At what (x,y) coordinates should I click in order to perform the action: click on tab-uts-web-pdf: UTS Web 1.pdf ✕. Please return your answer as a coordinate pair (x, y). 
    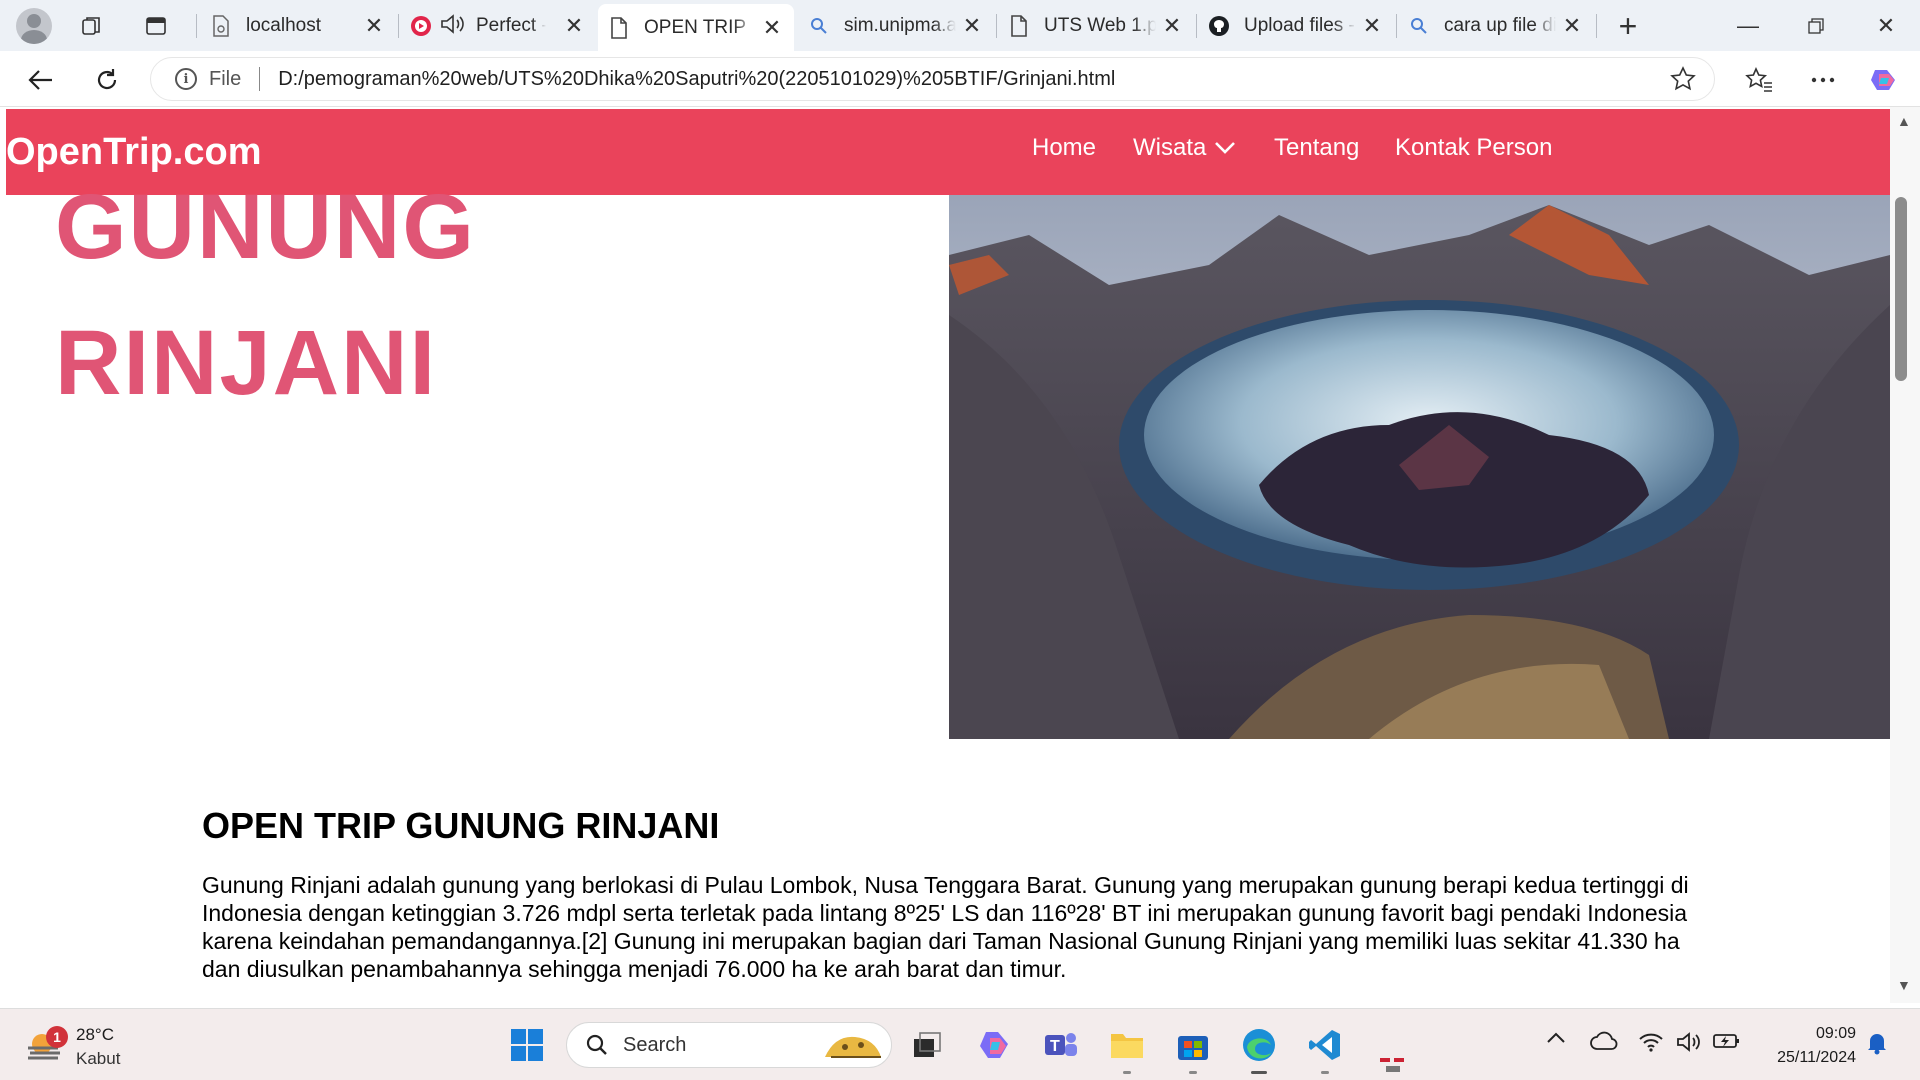
    Looking at the image, I should click on (1096, 26).